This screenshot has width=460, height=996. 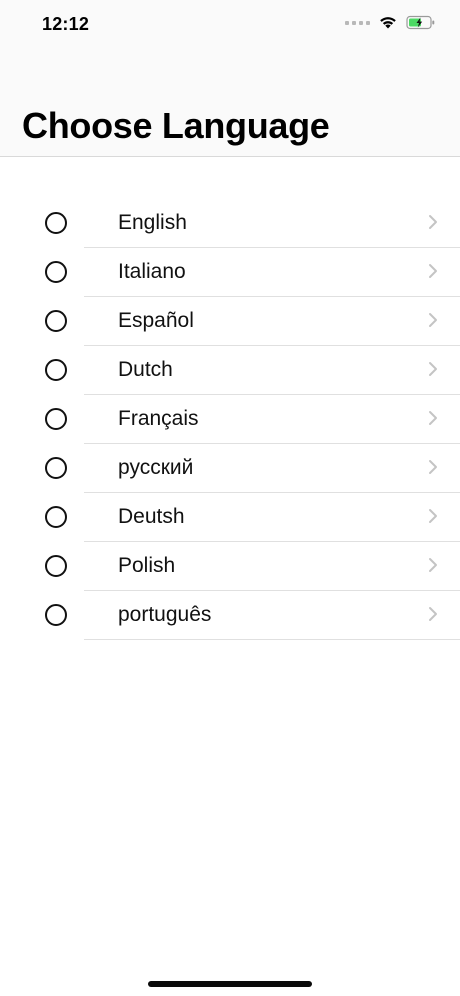 What do you see at coordinates (357, 22) in the screenshot?
I see `signal-dots-icon` at bounding box center [357, 22].